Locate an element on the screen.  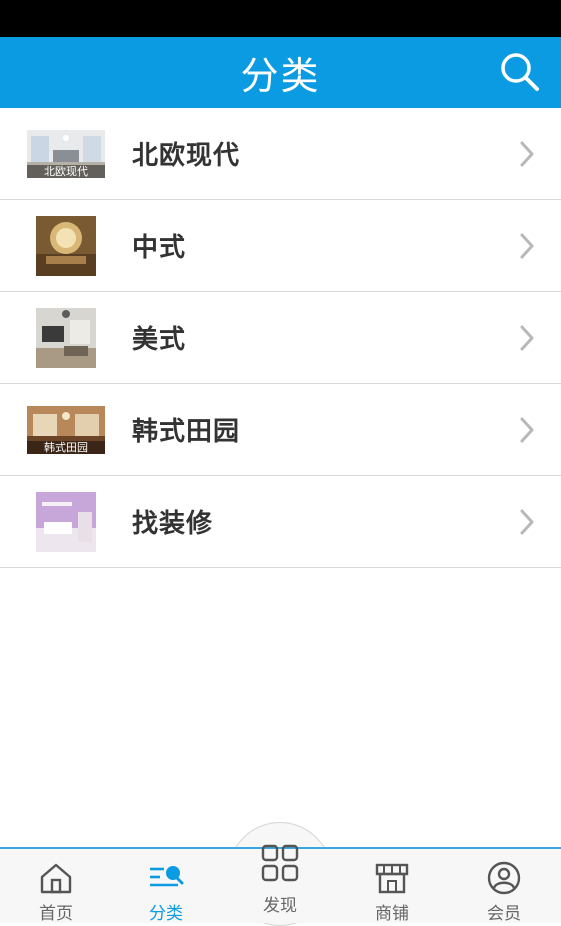
search-button is located at coordinates (520, 72).